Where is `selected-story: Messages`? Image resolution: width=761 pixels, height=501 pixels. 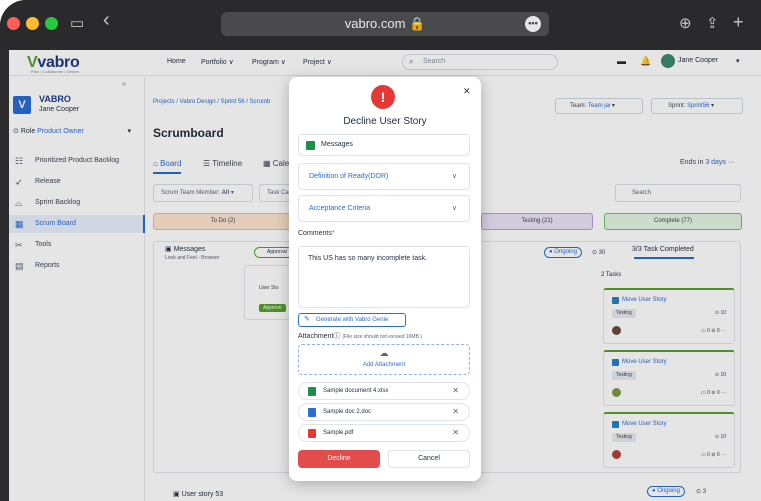 selected-story: Messages is located at coordinates (384, 145).